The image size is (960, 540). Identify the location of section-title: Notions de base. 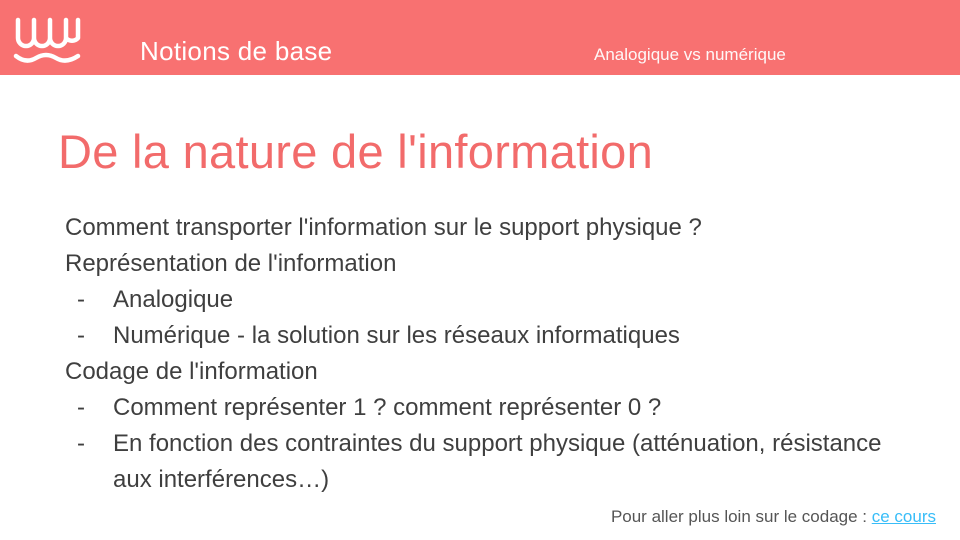
(236, 51).